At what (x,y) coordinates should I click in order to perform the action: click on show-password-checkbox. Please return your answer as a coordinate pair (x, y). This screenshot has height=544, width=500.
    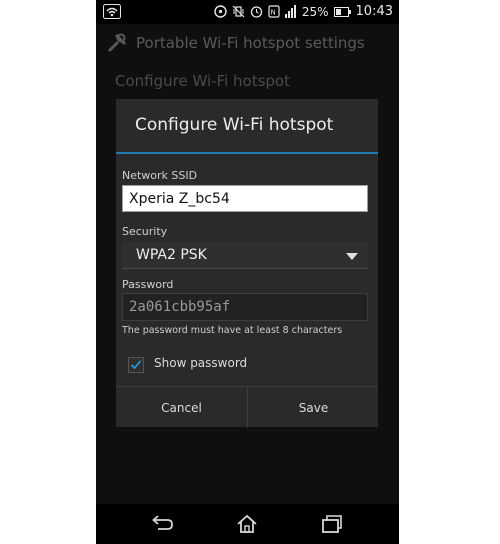
    Looking at the image, I should click on (136, 365).